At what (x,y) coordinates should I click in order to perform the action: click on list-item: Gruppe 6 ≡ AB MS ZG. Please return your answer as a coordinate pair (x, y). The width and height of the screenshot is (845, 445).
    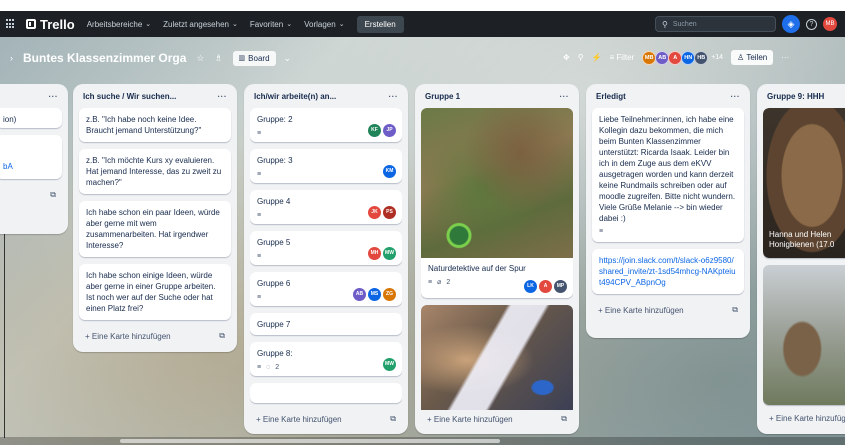
    Looking at the image, I should click on (326, 289).